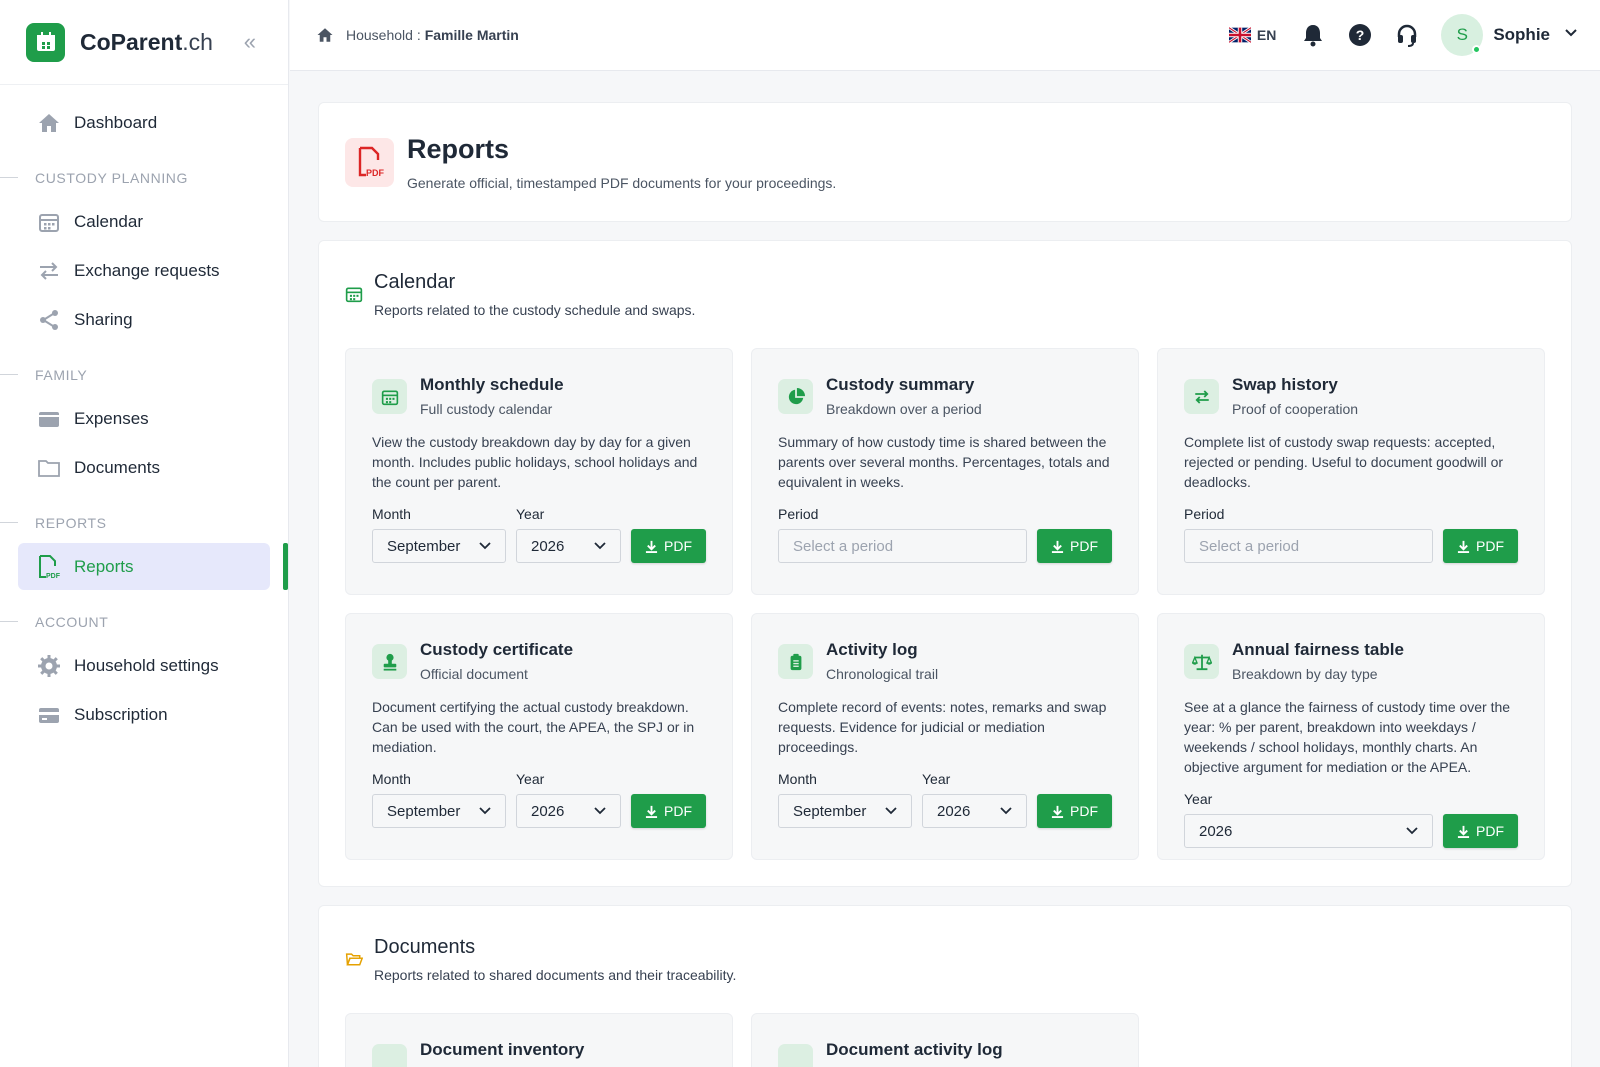 The image size is (1600, 1067). I want to click on sidebar-item-exchange-requests: Exchange requests, so click(144, 270).